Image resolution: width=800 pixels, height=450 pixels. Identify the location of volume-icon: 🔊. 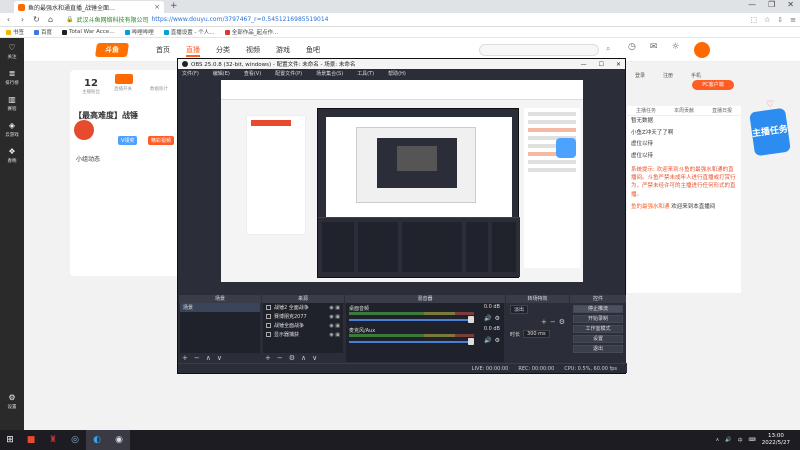
(728, 440).